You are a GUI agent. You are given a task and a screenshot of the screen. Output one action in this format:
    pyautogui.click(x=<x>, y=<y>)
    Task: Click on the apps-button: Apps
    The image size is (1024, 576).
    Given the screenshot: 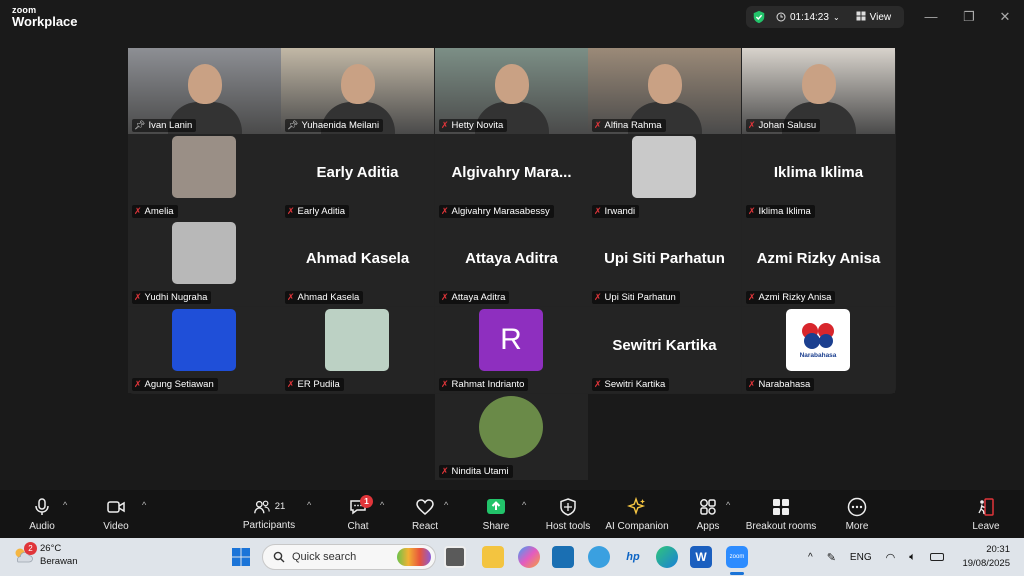 What is the action you would take?
    pyautogui.click(x=708, y=514)
    